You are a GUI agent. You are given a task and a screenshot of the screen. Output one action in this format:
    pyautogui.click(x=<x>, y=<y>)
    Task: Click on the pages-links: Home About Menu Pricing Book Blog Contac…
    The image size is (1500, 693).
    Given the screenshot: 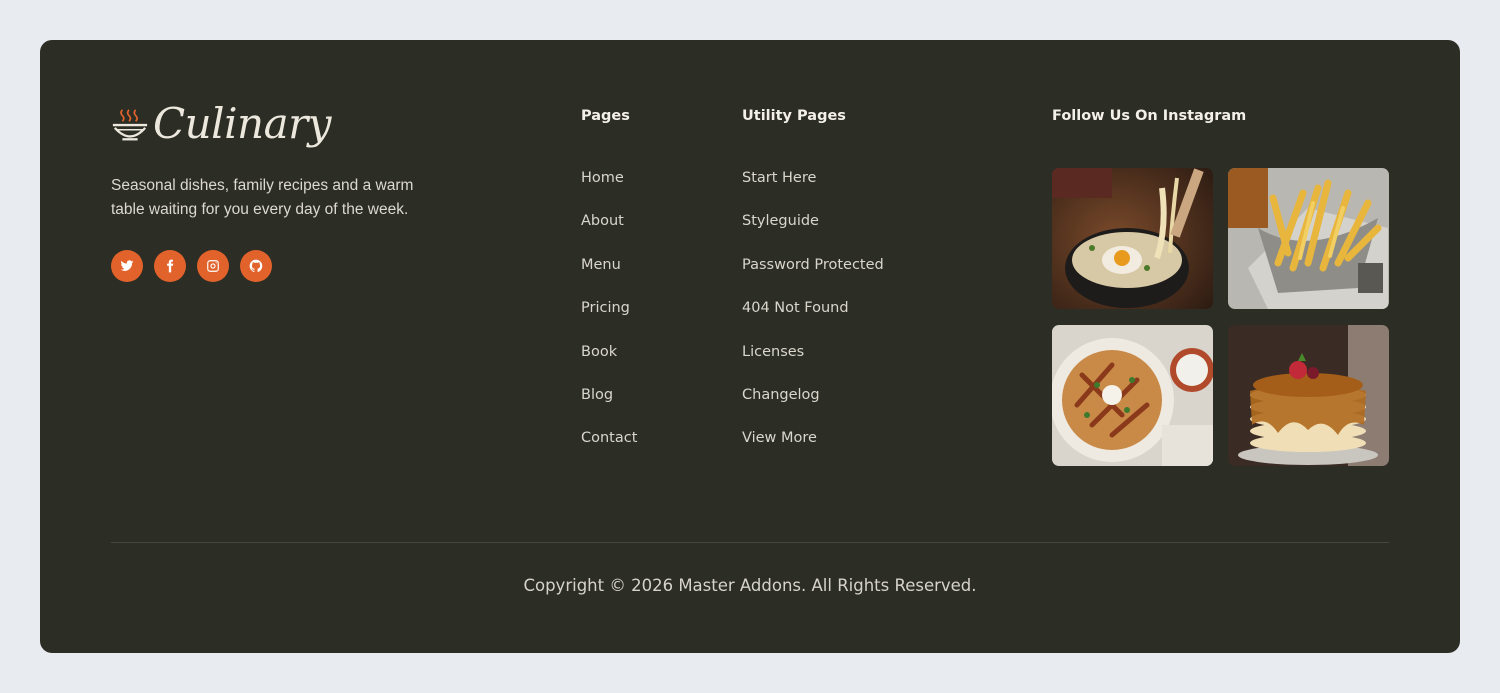 What is the action you would take?
    pyautogui.click(x=609, y=320)
    